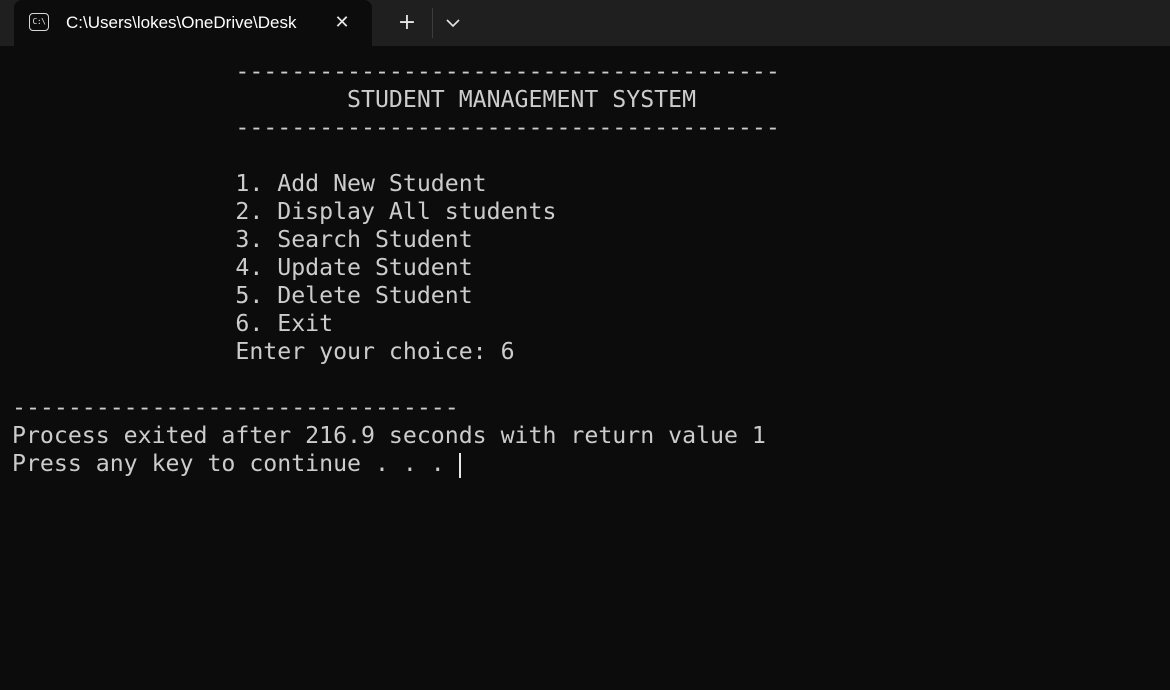 This screenshot has height=690, width=1170. Describe the element at coordinates (39, 22) in the screenshot. I see `terminal-icon: C:\` at that location.